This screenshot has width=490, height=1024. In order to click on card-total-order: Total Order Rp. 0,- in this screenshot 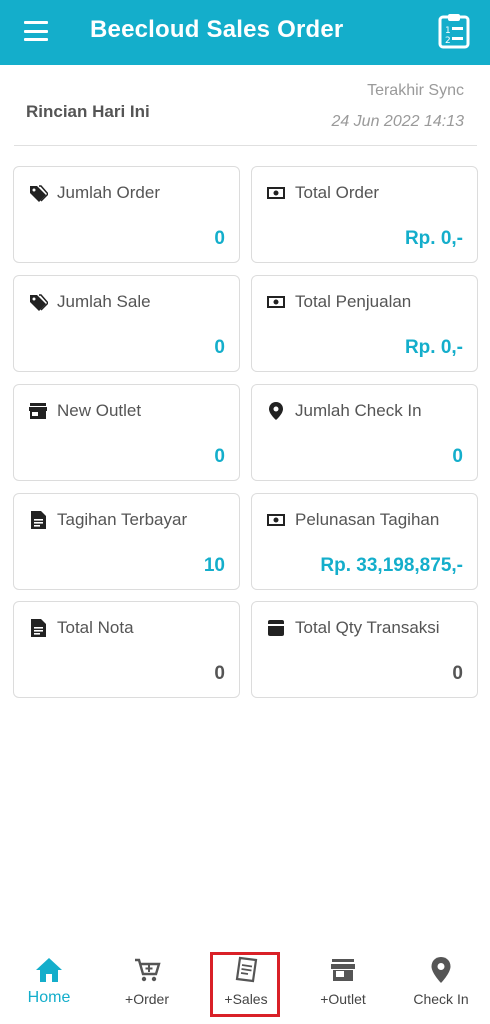, I will do `click(364, 214)`.